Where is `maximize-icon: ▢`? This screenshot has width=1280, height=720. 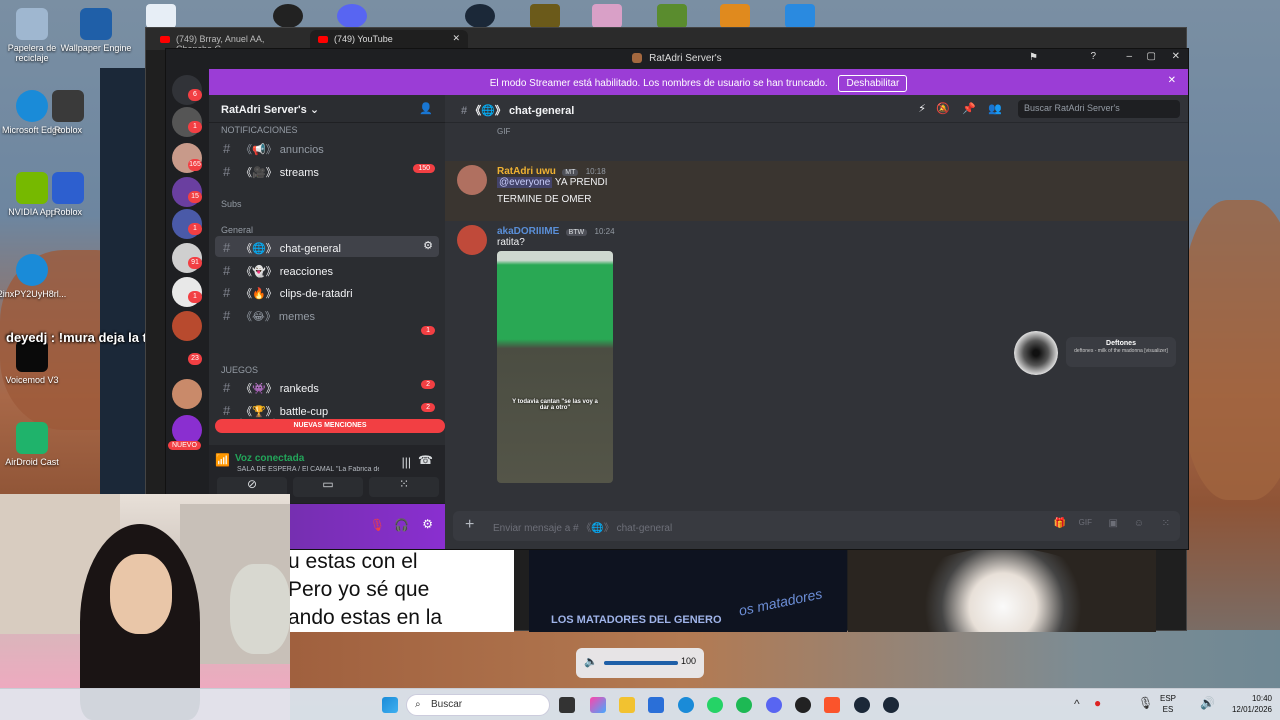
maximize-icon: ▢ is located at coordinates (1151, 56).